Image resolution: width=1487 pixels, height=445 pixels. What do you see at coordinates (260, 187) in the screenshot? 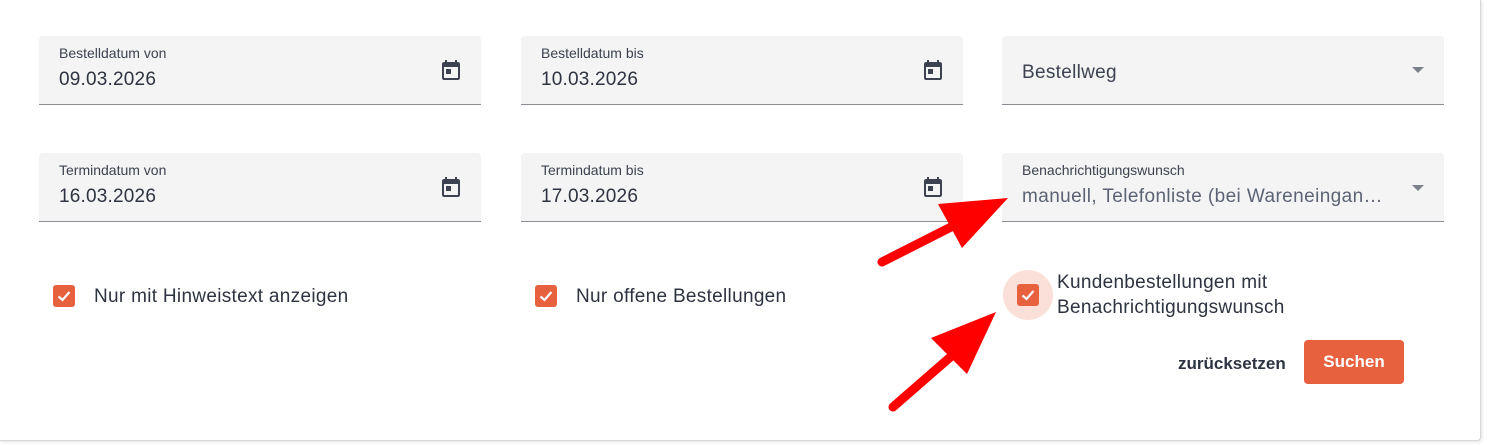
I see `appointment-date-from-field: Termindatum von 16.03.2026` at bounding box center [260, 187].